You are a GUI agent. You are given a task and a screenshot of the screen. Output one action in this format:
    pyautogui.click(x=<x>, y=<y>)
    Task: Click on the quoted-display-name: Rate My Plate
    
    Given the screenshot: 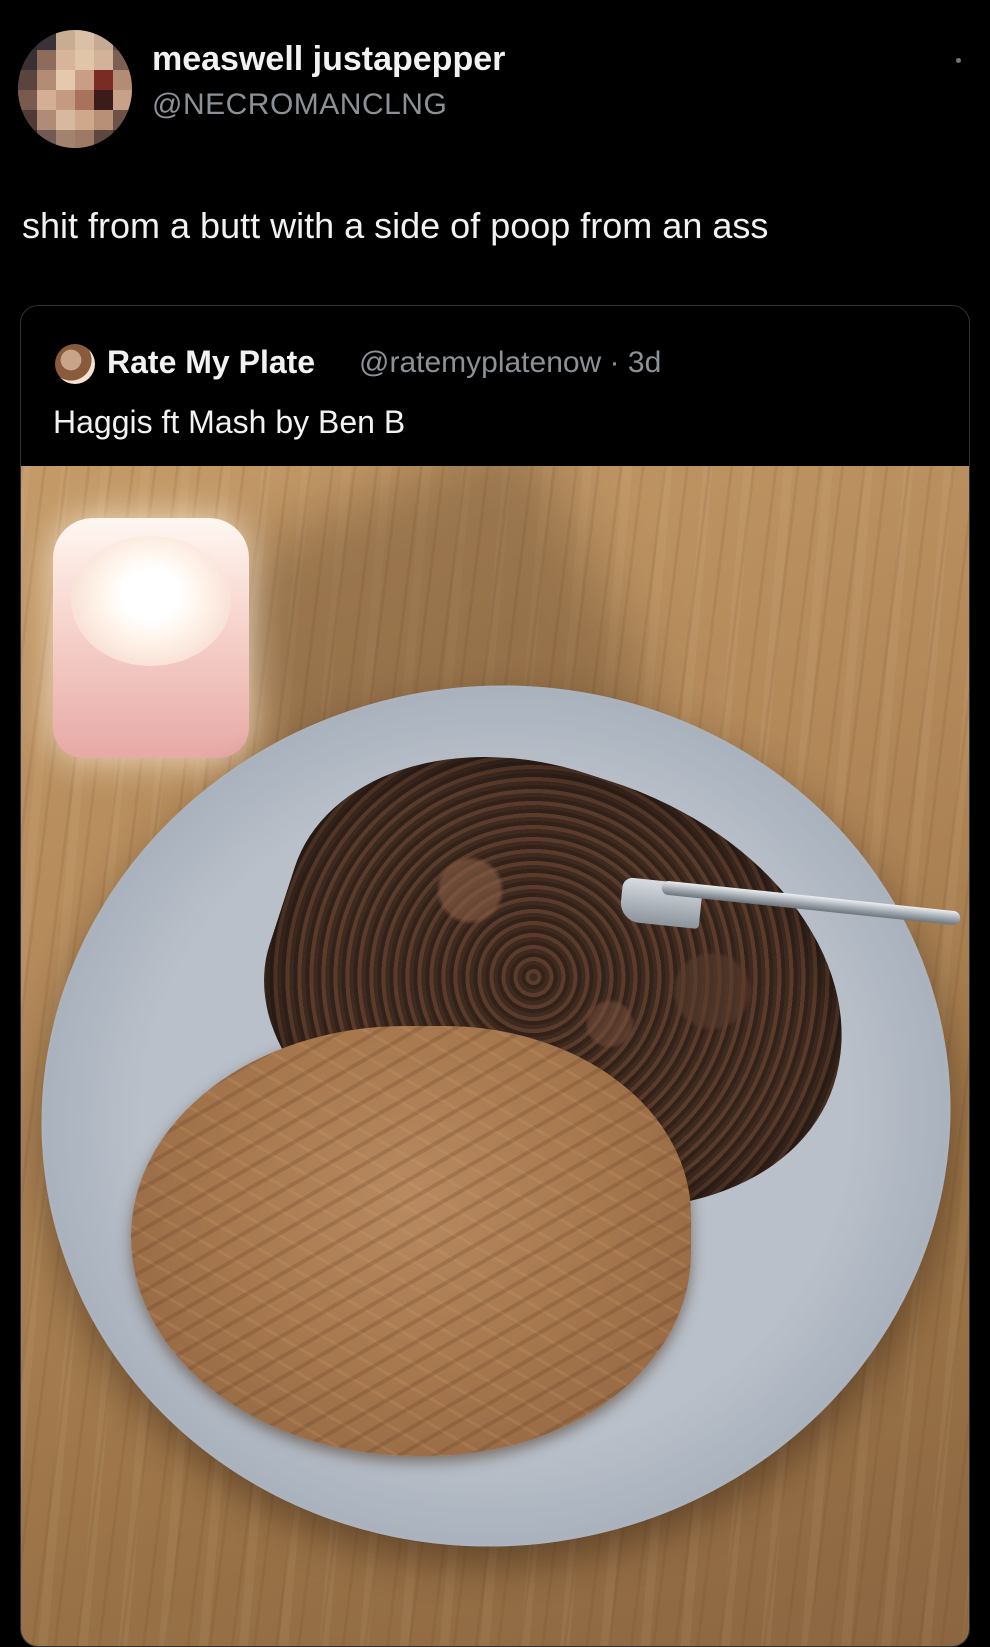 What is the action you would take?
    pyautogui.click(x=211, y=362)
    